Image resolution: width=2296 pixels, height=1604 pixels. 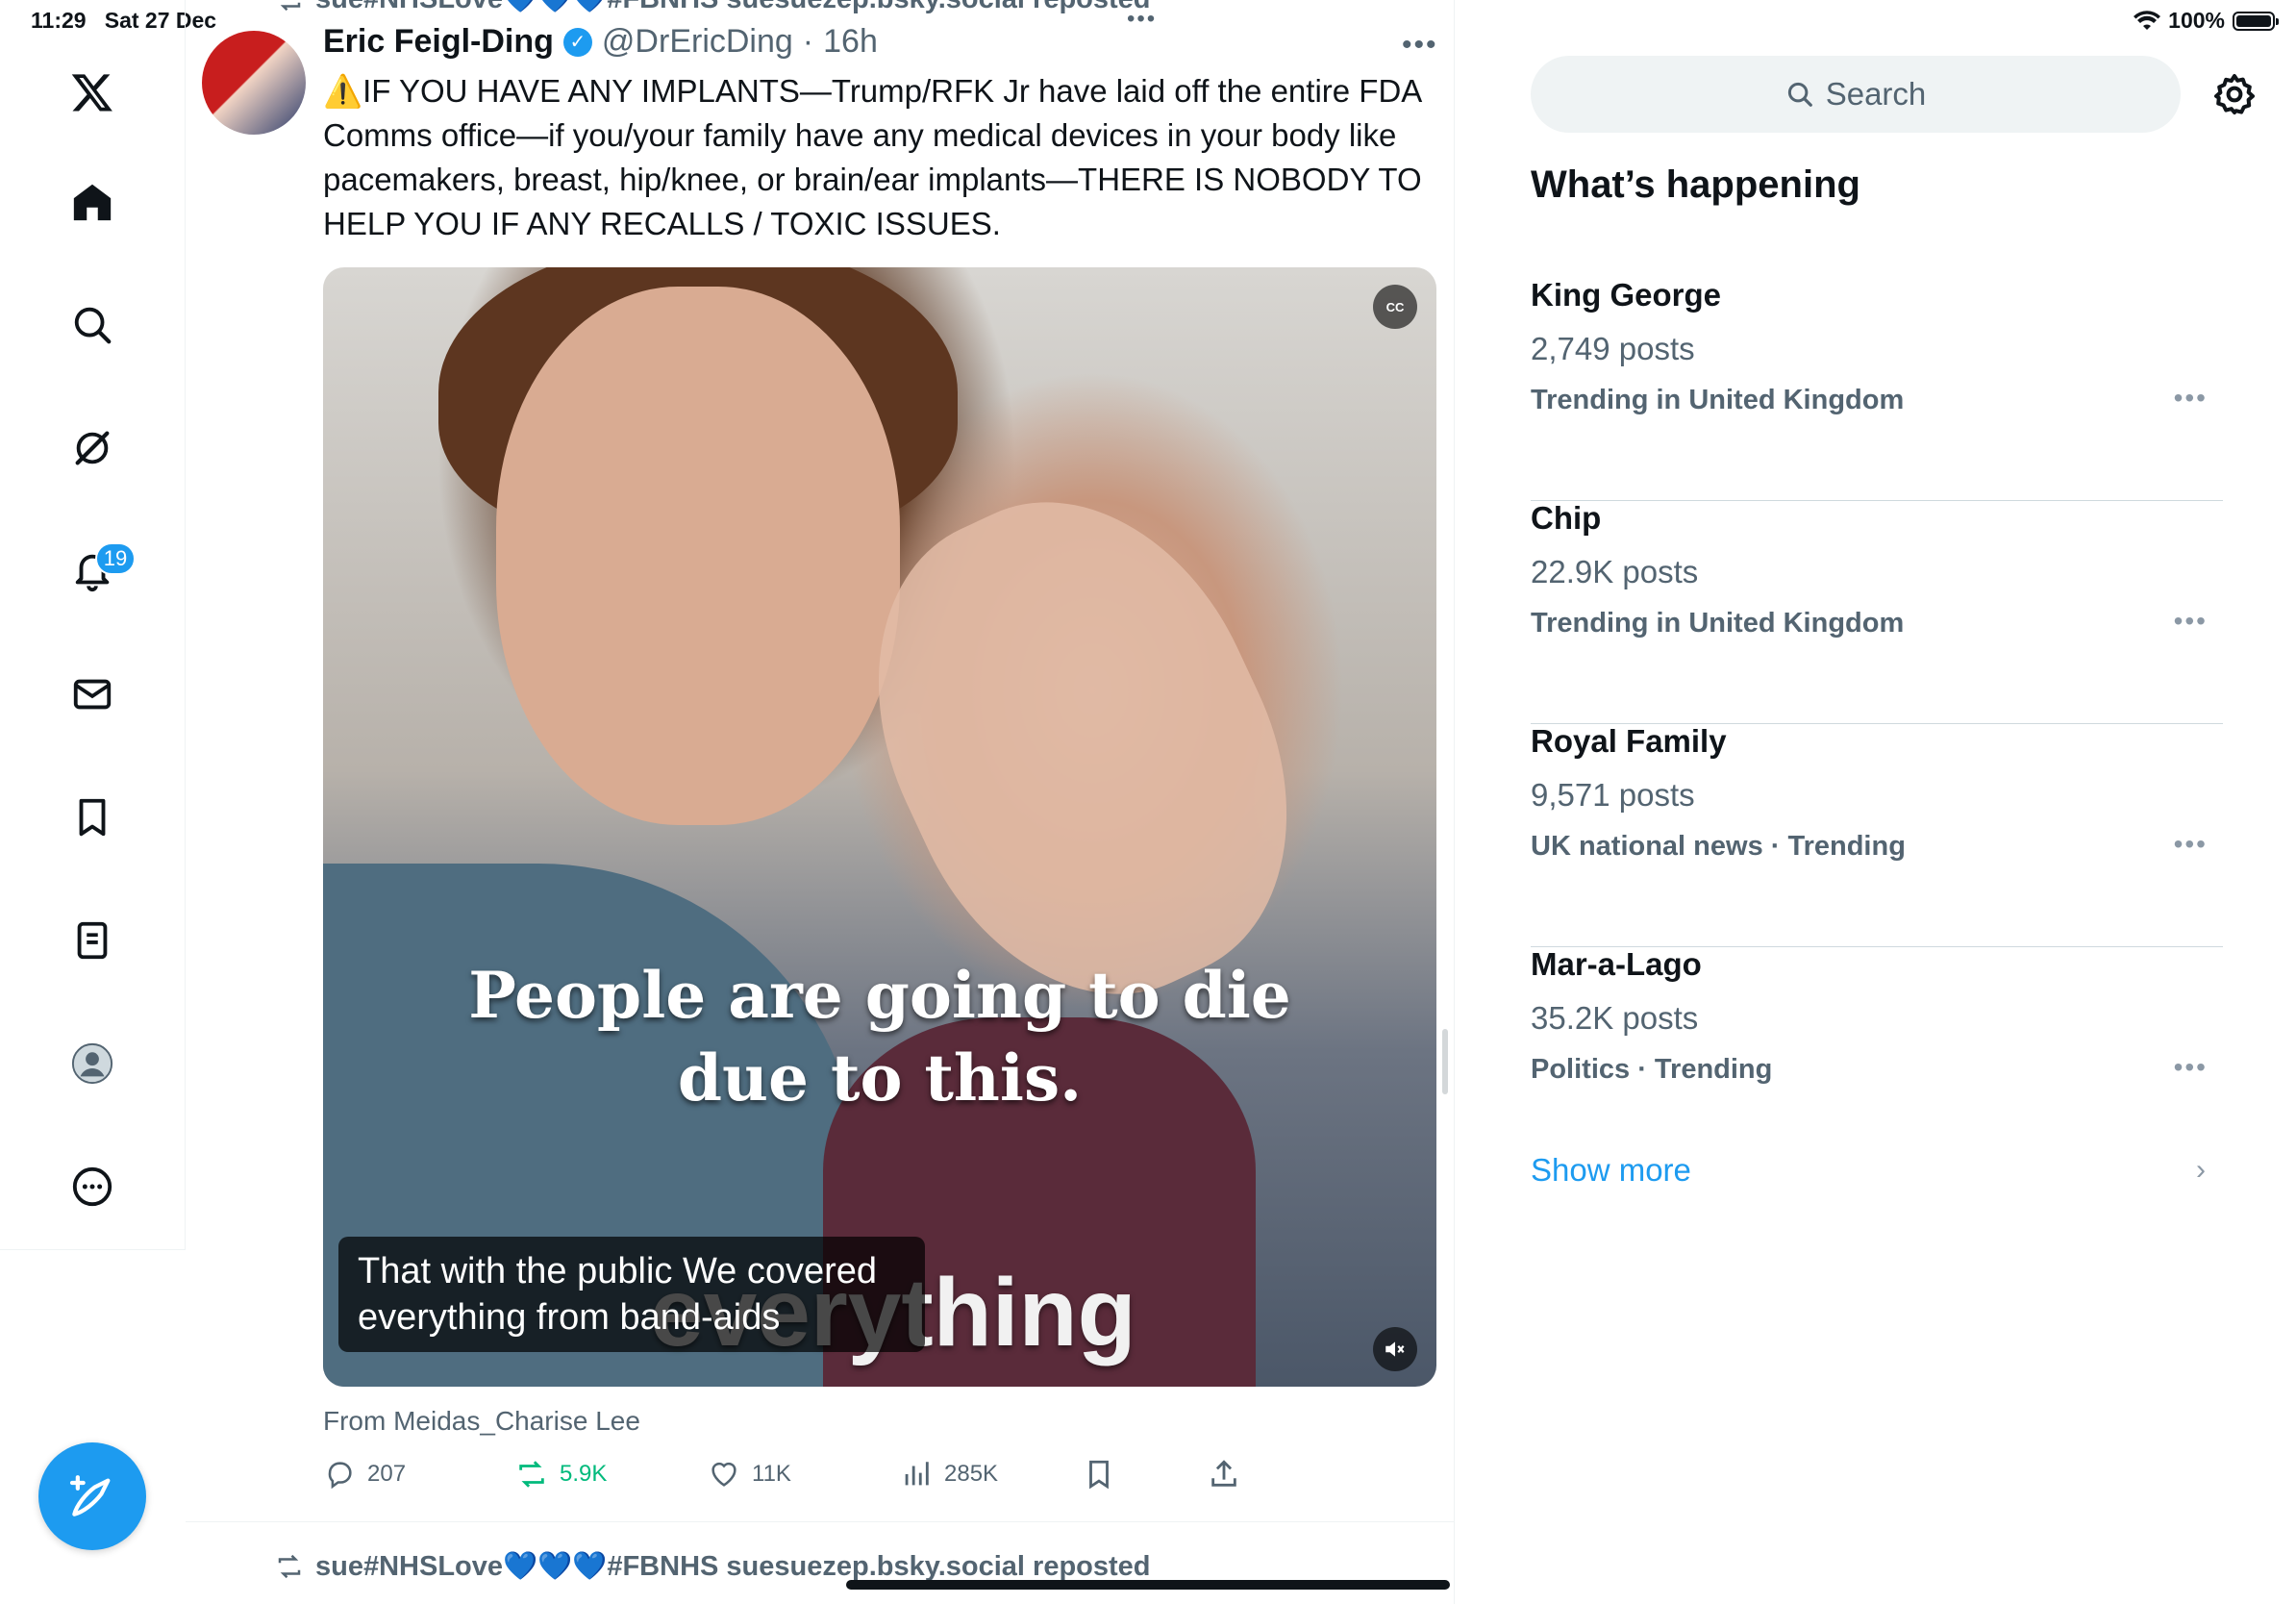 What do you see at coordinates (2196, 20) in the screenshot?
I see `battery-percent: 100%` at bounding box center [2196, 20].